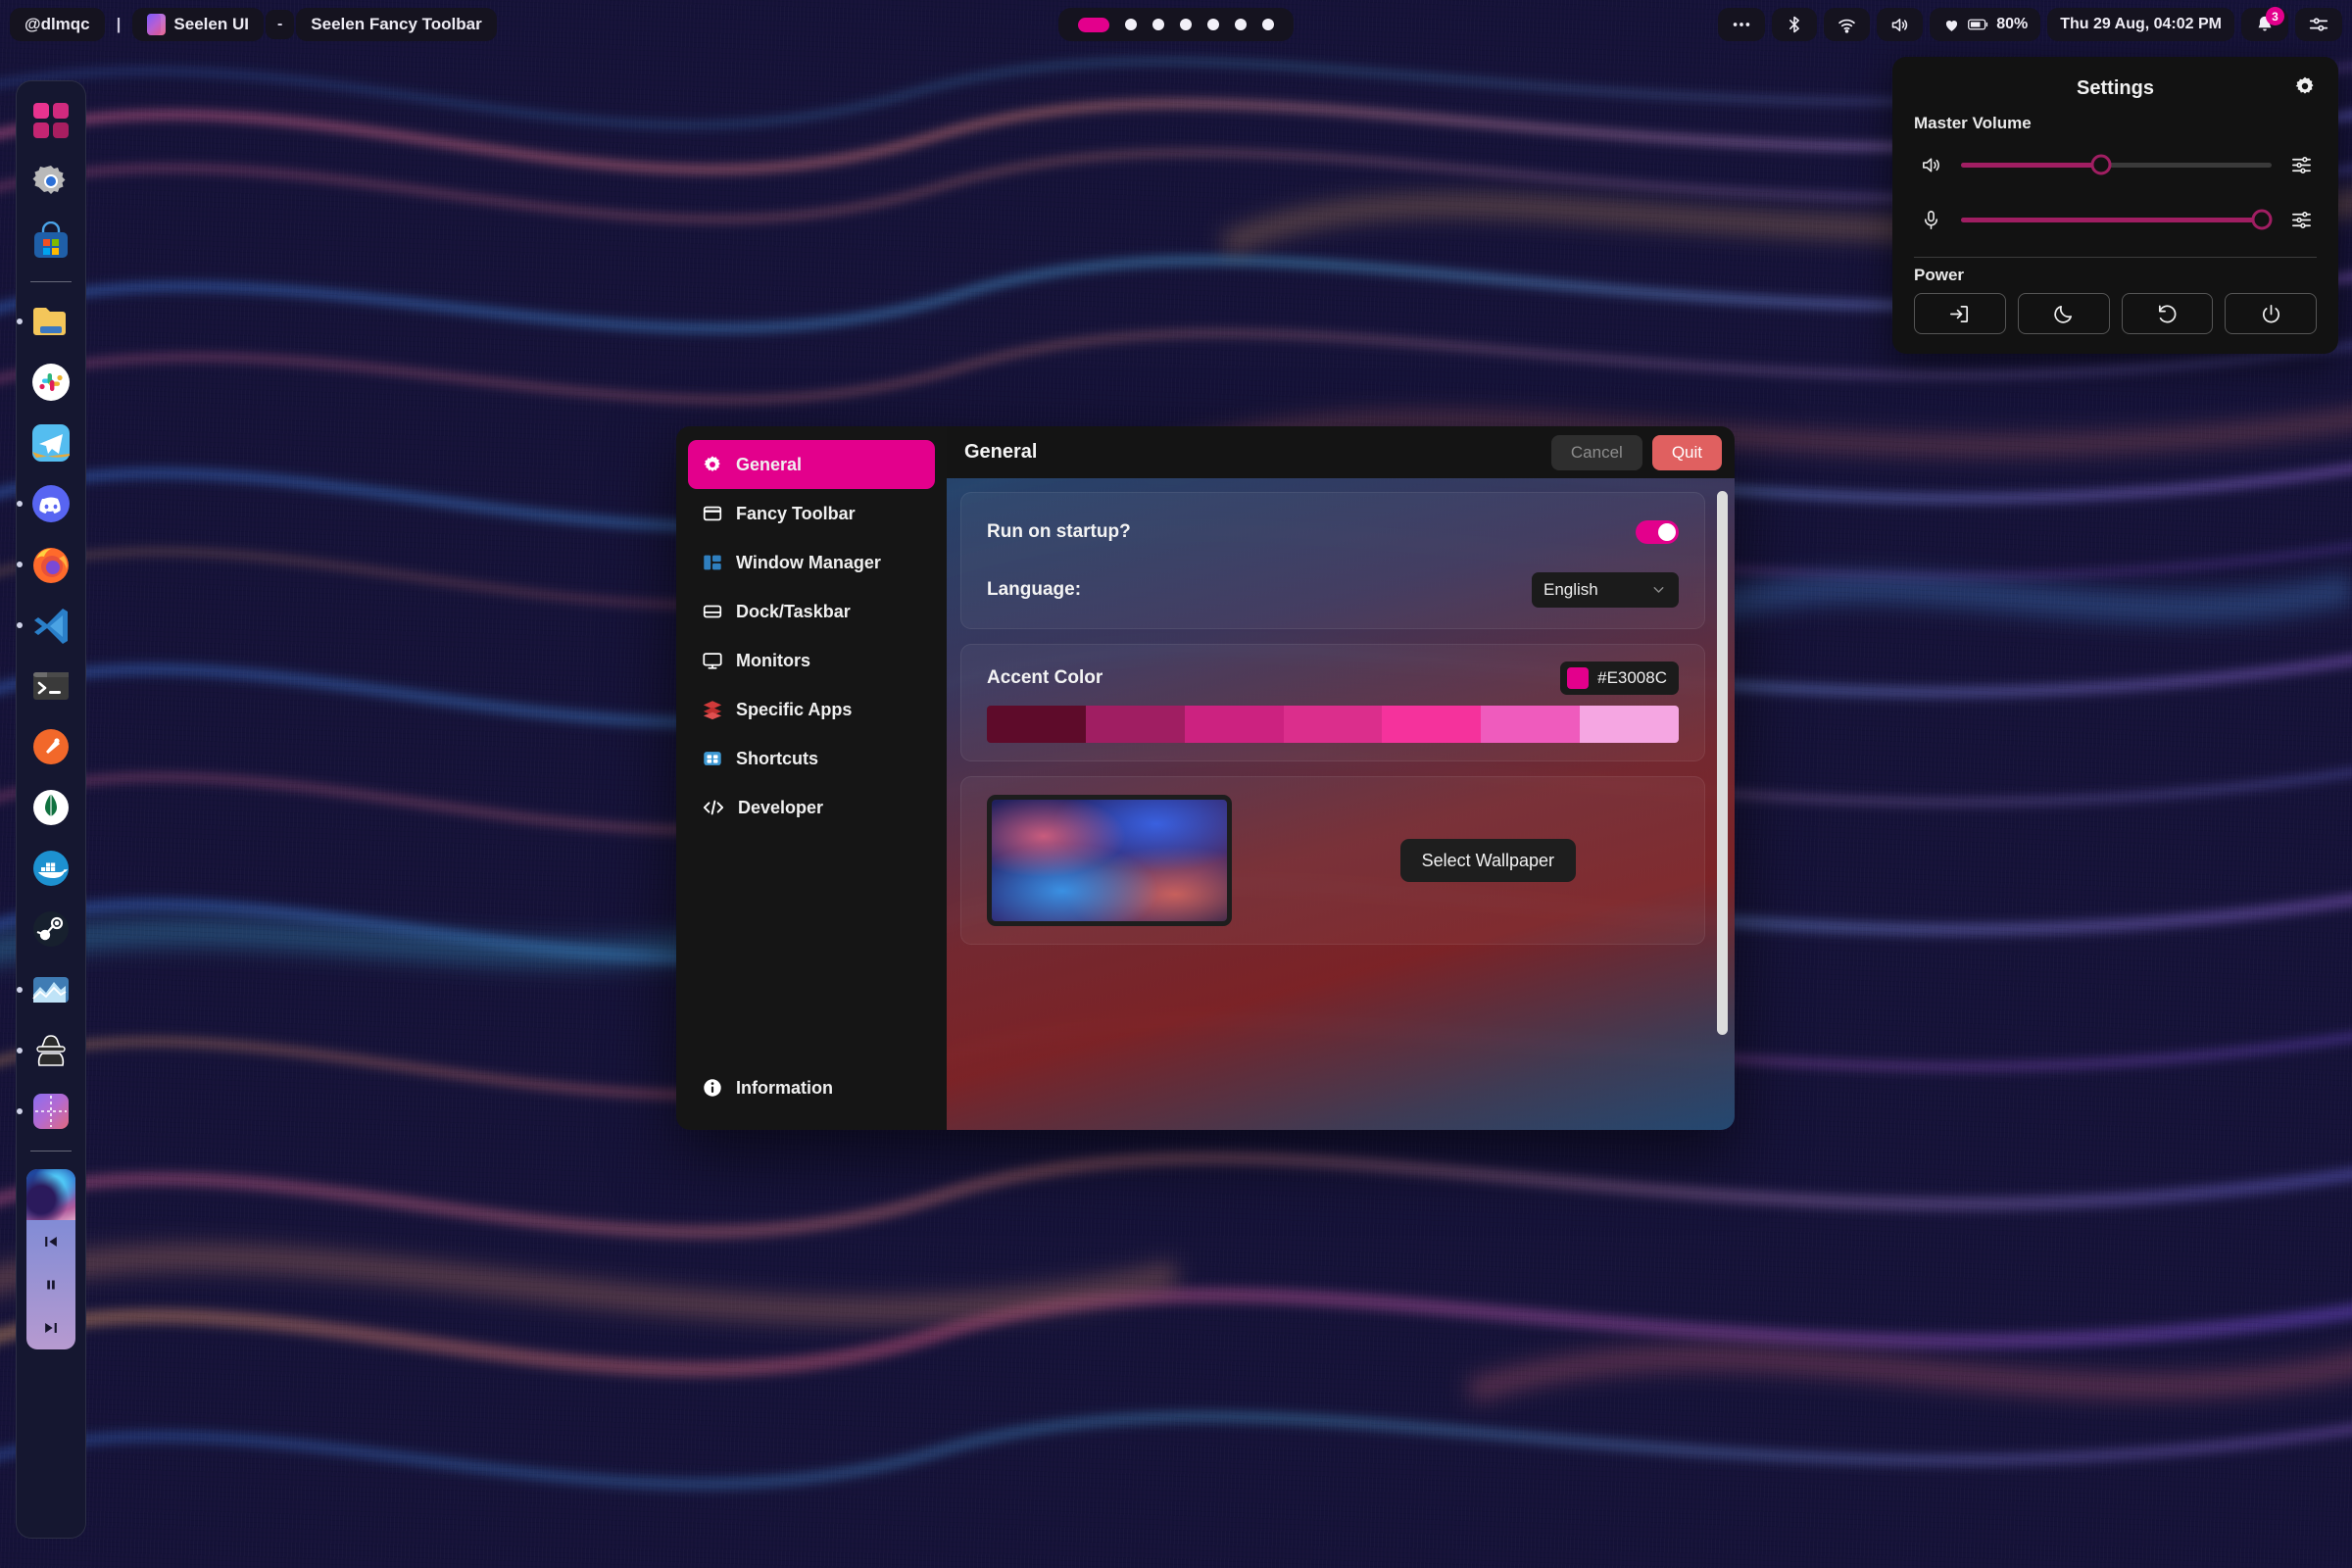 The height and width of the screenshot is (1568, 2352). Describe the element at coordinates (45, 625) in the screenshot. I see `vscode-icon` at that location.